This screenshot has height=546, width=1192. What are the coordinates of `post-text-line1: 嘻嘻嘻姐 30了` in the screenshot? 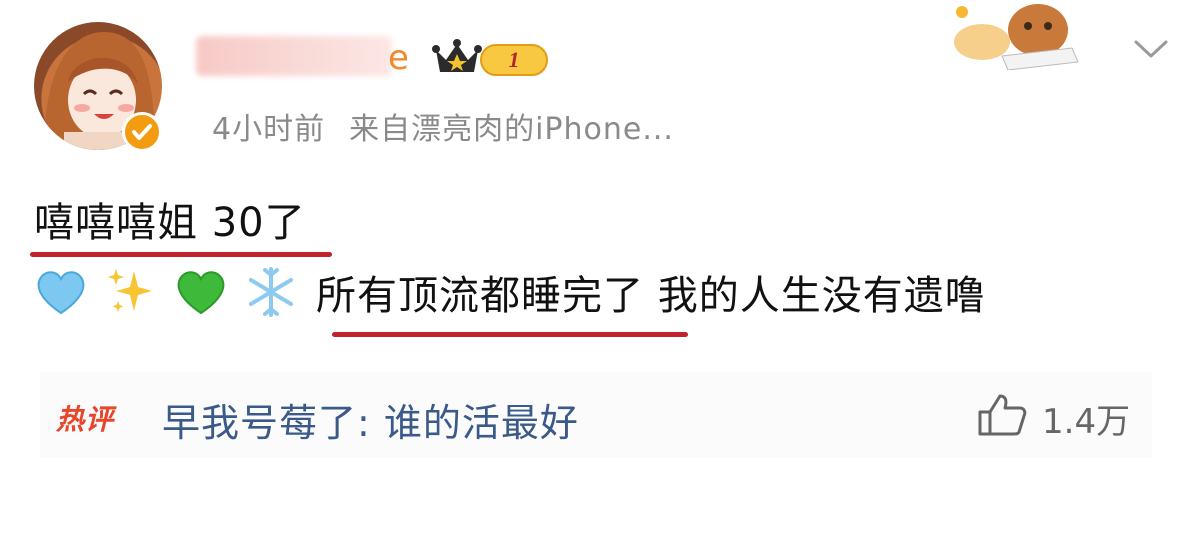 It's located at (170, 223).